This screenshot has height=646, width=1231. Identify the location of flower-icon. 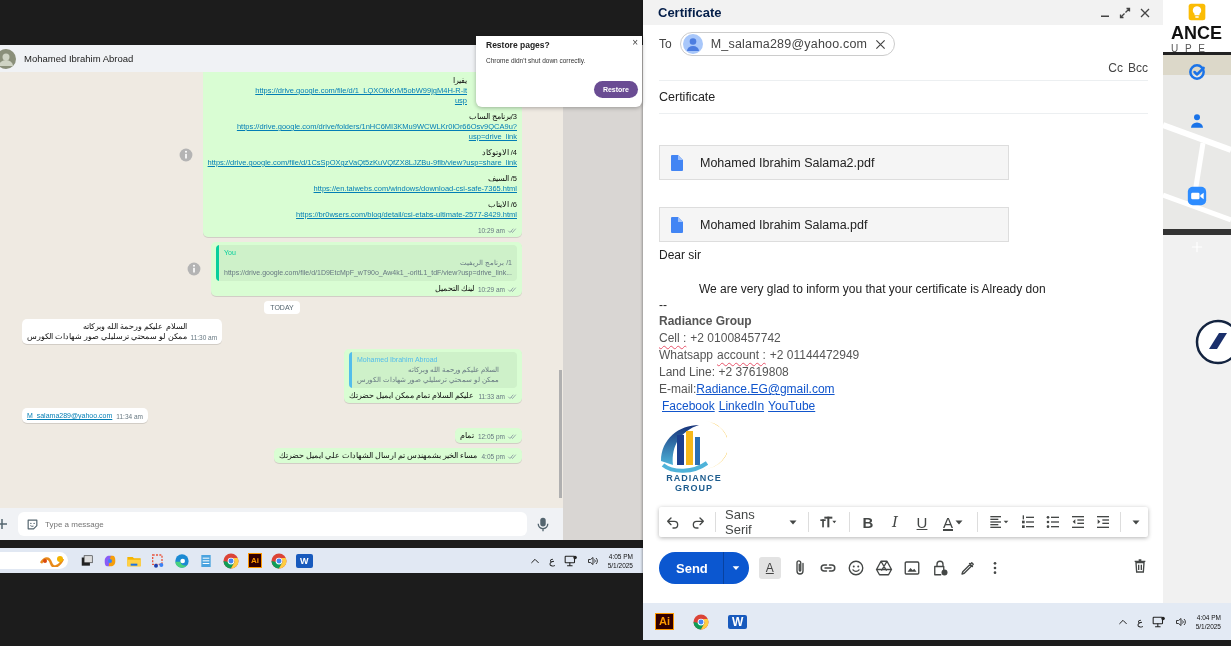
(52, 560).